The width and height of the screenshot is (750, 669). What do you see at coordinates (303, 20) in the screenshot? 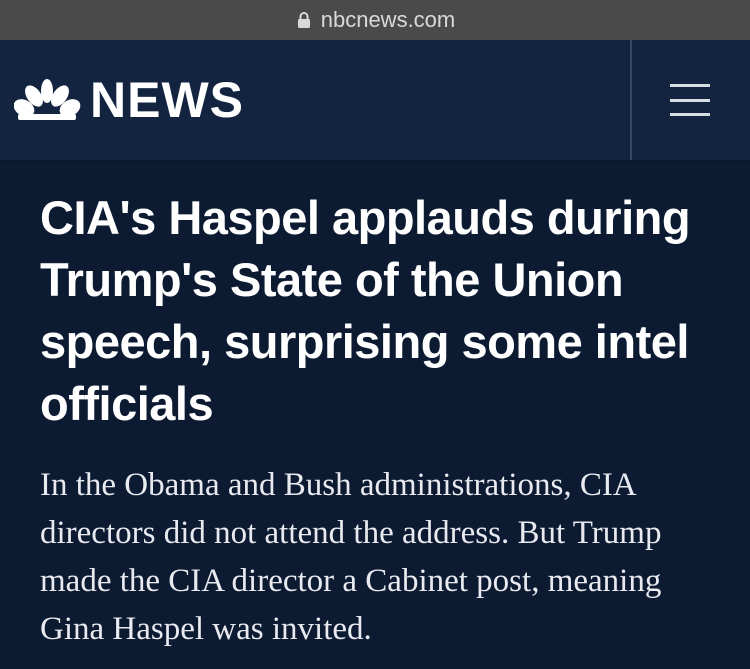
I see `lock-icon` at bounding box center [303, 20].